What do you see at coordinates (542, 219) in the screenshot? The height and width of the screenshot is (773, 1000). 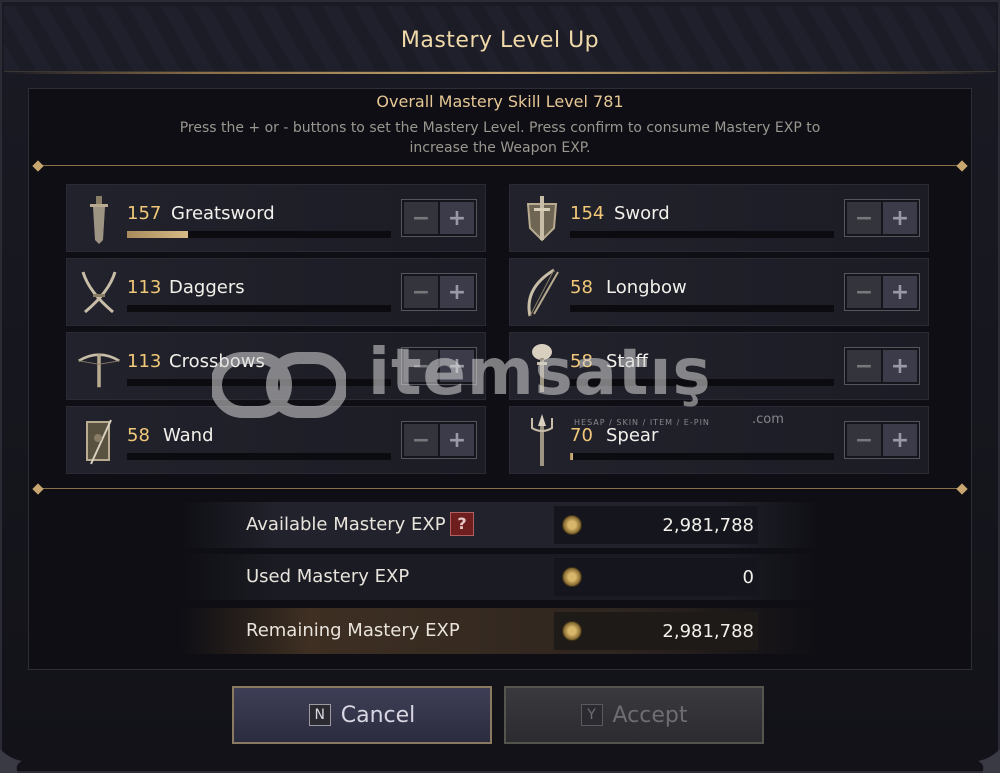 I see `sword-shield-icon` at bounding box center [542, 219].